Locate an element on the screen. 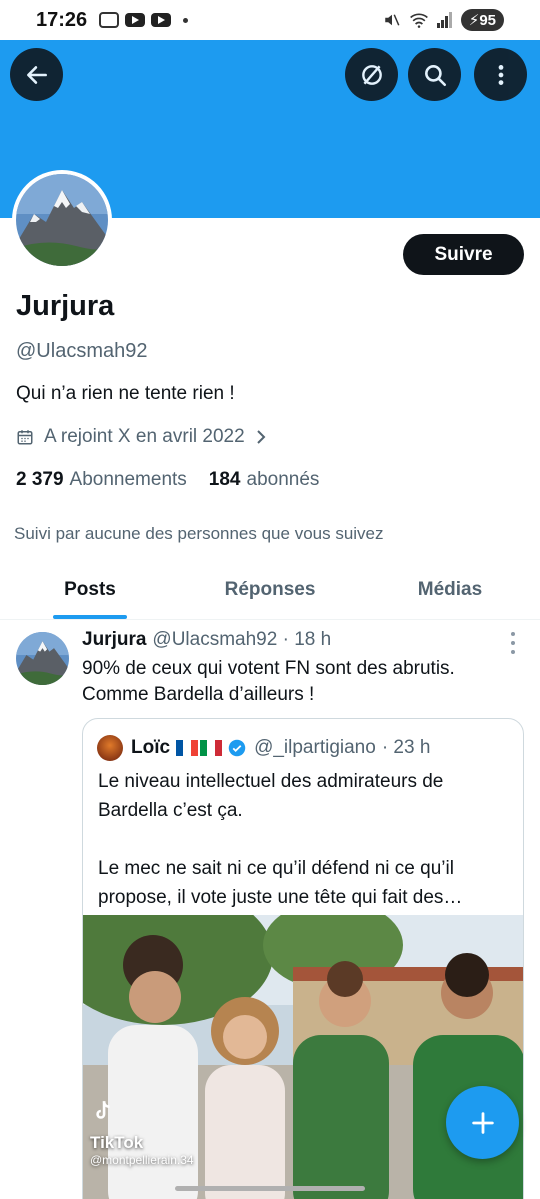  grok-icon is located at coordinates (371, 74).